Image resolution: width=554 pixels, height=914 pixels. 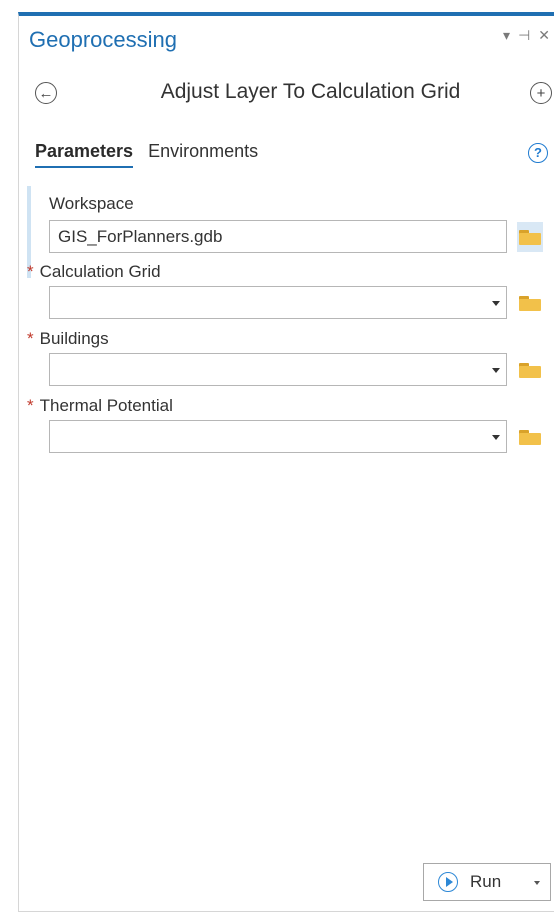 What do you see at coordinates (84, 154) in the screenshot?
I see `tab-parameters: Parameters` at bounding box center [84, 154].